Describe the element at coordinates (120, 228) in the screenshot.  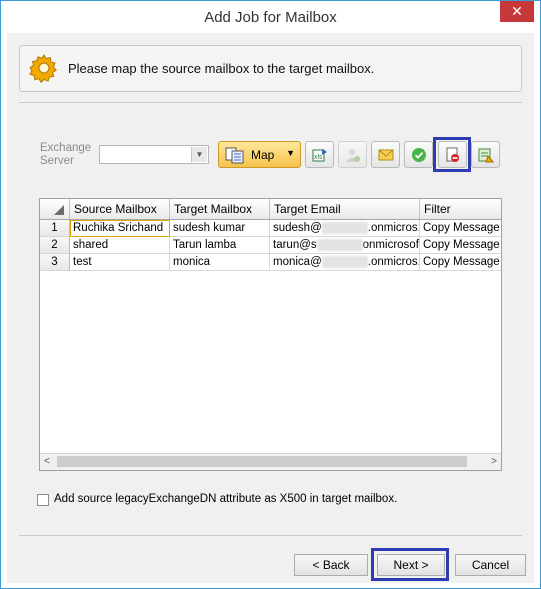
I see `source-mailbox-cell: Ruchika Srichand` at that location.